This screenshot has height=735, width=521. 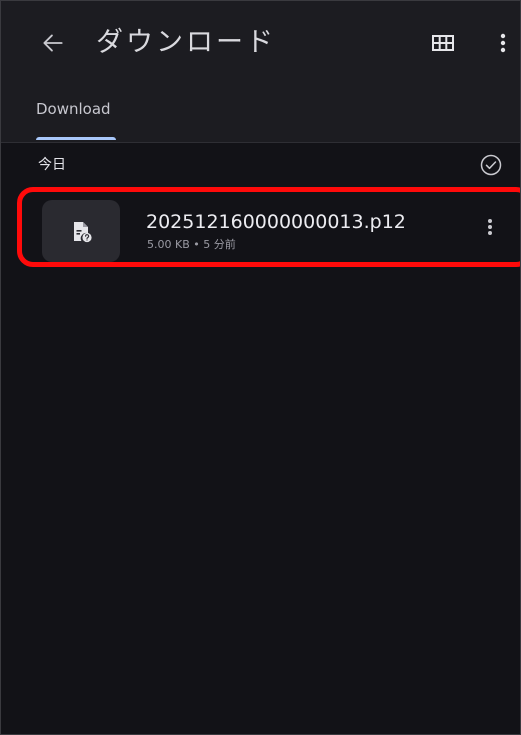 I want to click on check-circle-icon, so click(x=491, y=165).